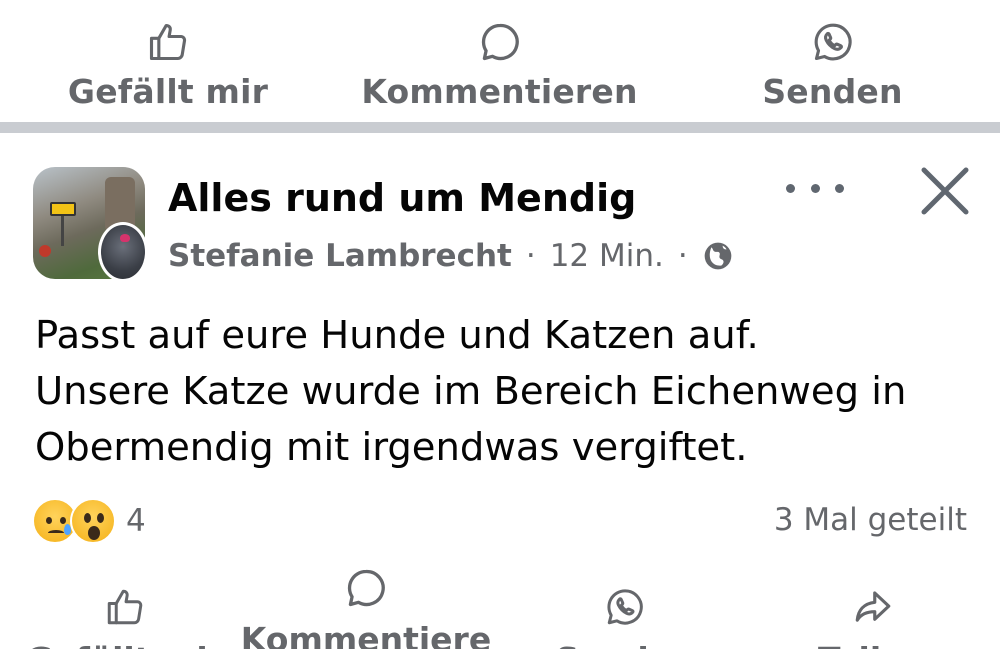 This screenshot has height=649, width=1000. I want to click on reactions-summary: 4, so click(89, 521).